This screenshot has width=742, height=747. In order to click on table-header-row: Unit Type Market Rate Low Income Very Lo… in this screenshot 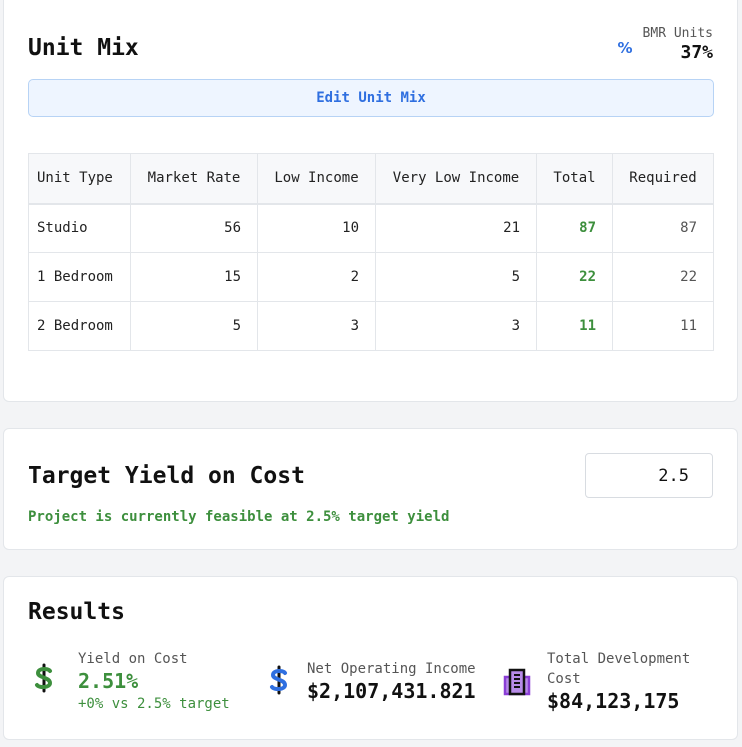, I will do `click(371, 179)`.